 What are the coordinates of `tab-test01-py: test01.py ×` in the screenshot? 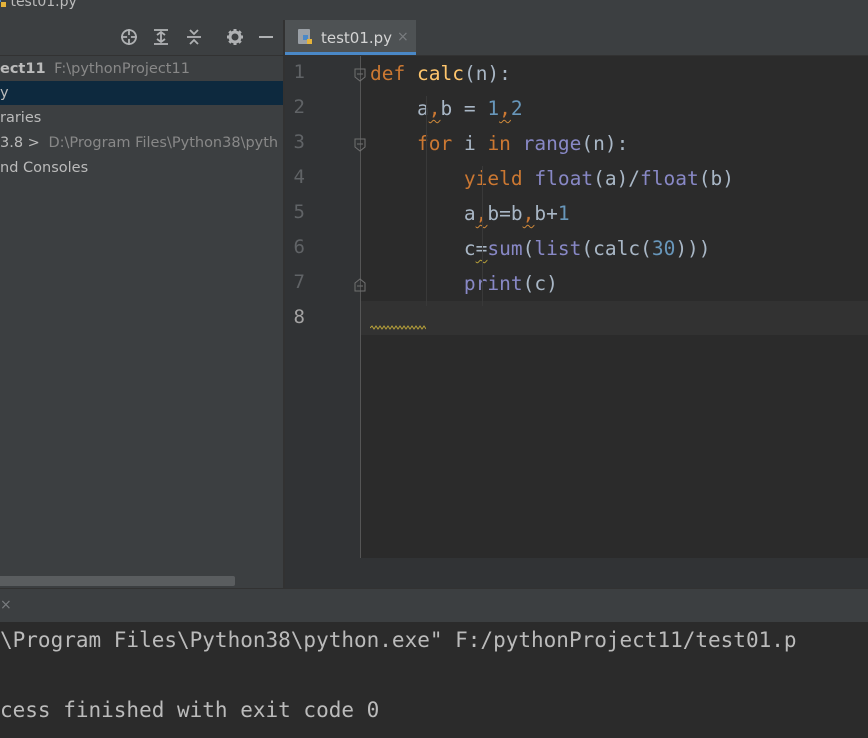 It's located at (350, 37).